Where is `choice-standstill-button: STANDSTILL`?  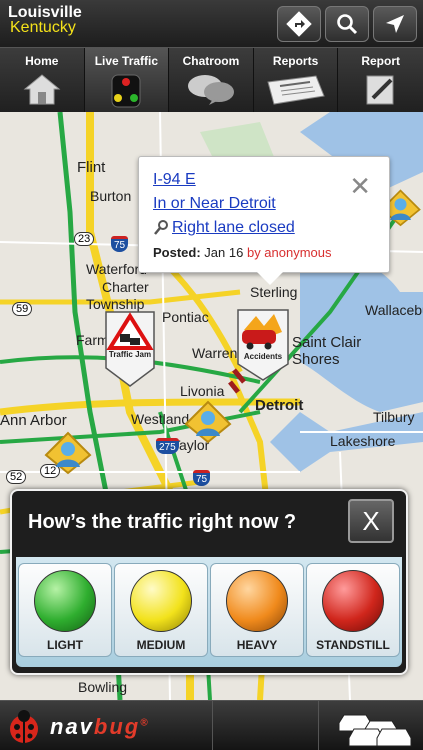 choice-standstill-button: STANDSTILL is located at coordinates (353, 610).